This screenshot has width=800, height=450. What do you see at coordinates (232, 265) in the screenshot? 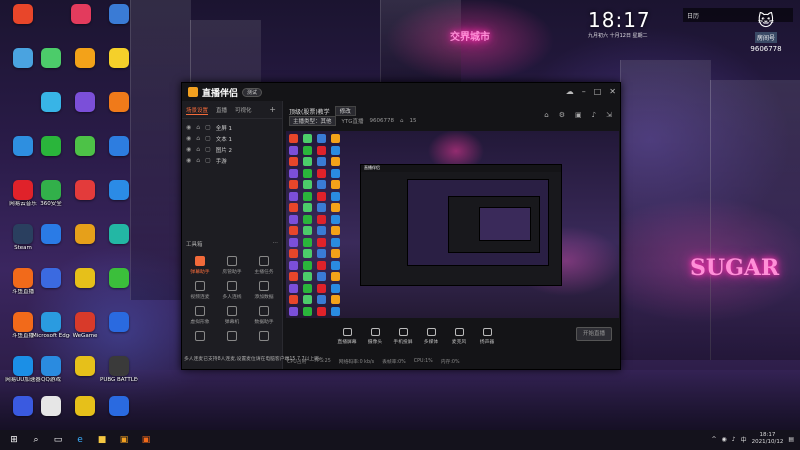
I see `toolbox-item: 房管助手` at bounding box center [232, 265].